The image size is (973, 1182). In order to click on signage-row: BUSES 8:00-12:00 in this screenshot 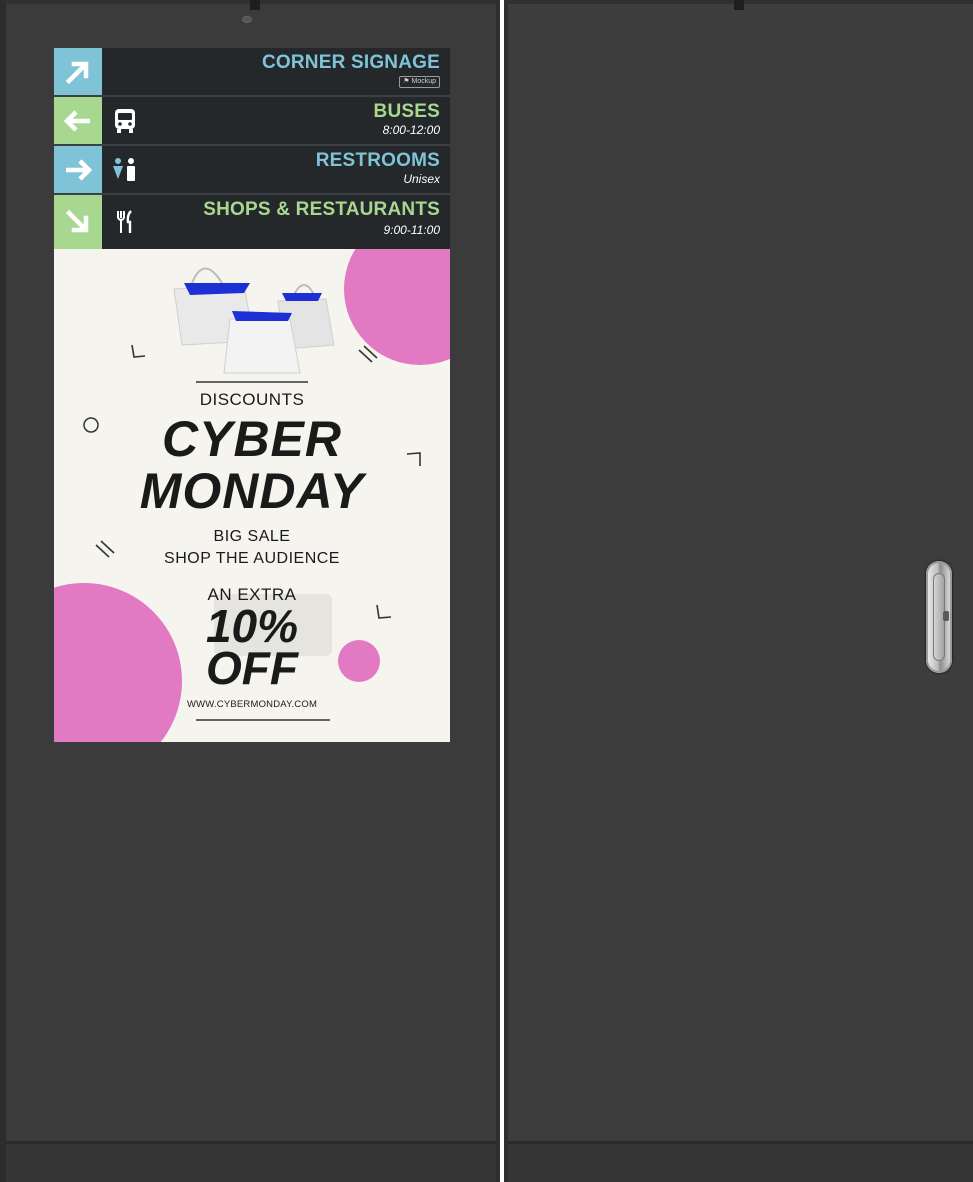, I will do `click(252, 121)`.